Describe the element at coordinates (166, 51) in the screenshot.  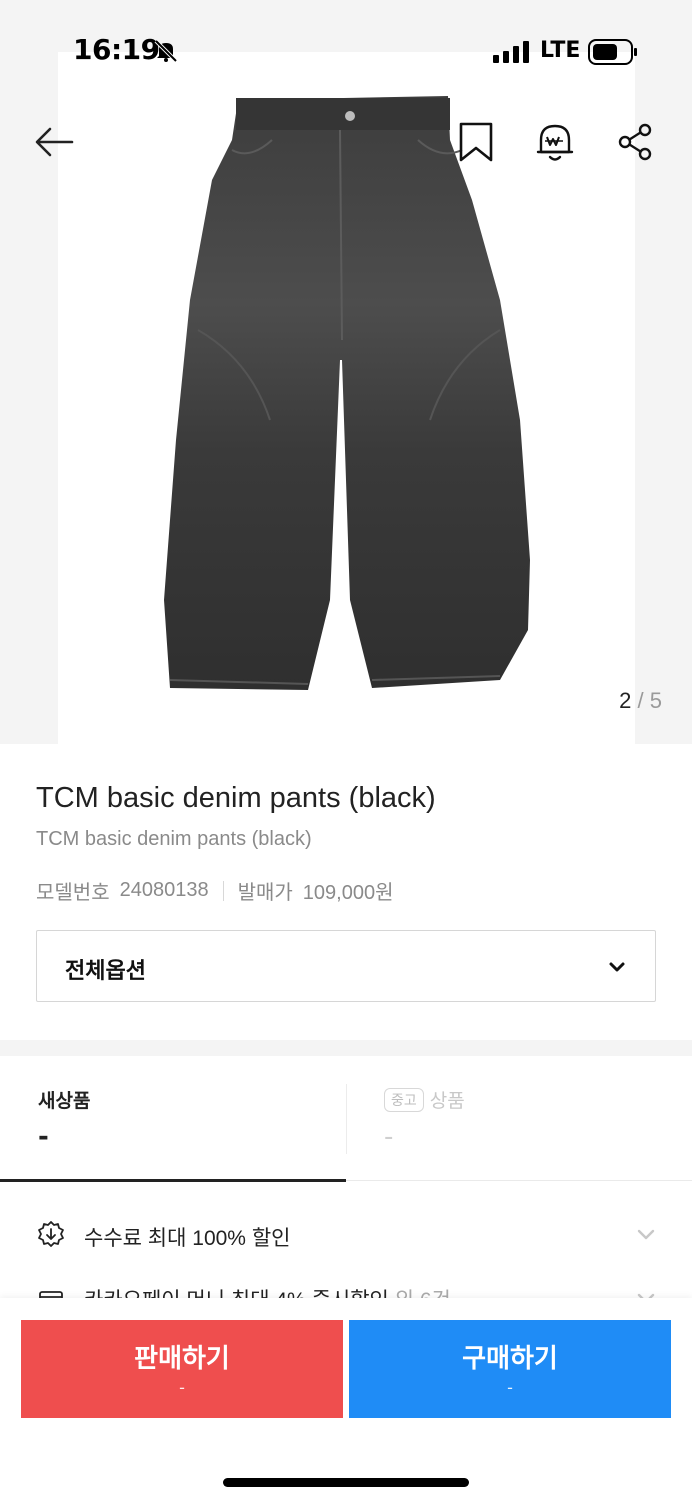
I see `bell-muted-icon` at that location.